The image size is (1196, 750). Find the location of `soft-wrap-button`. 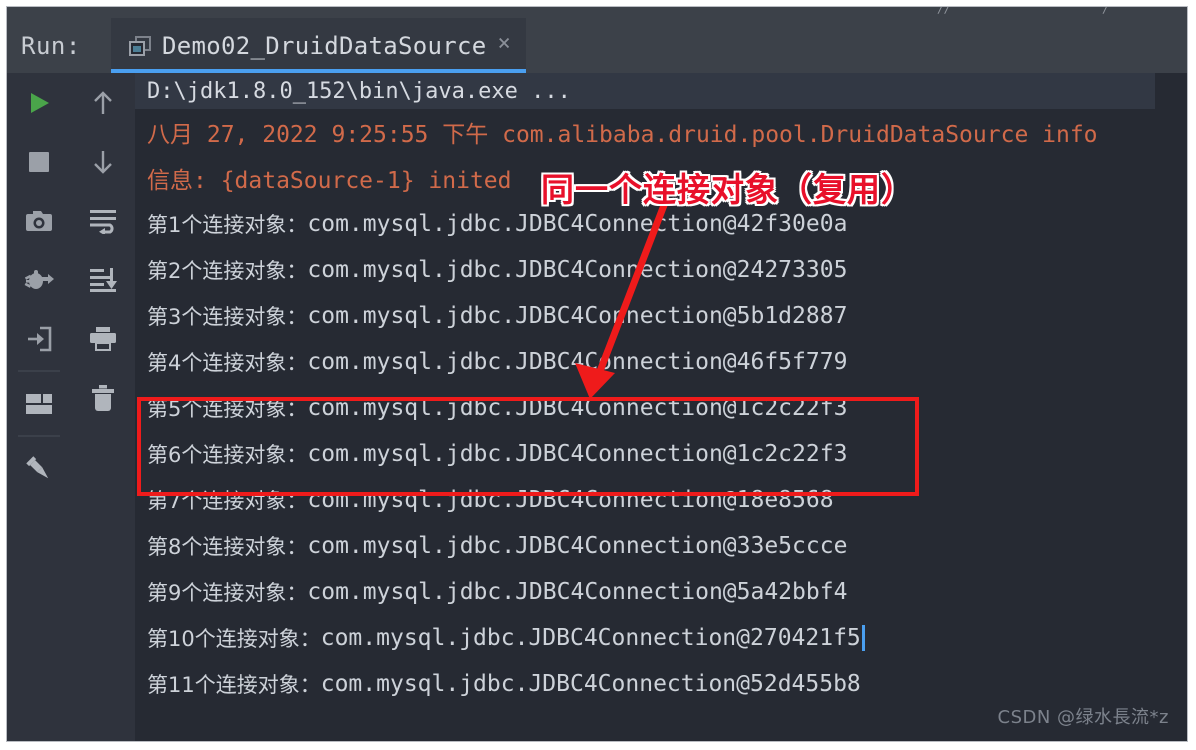

soft-wrap-button is located at coordinates (103, 220).